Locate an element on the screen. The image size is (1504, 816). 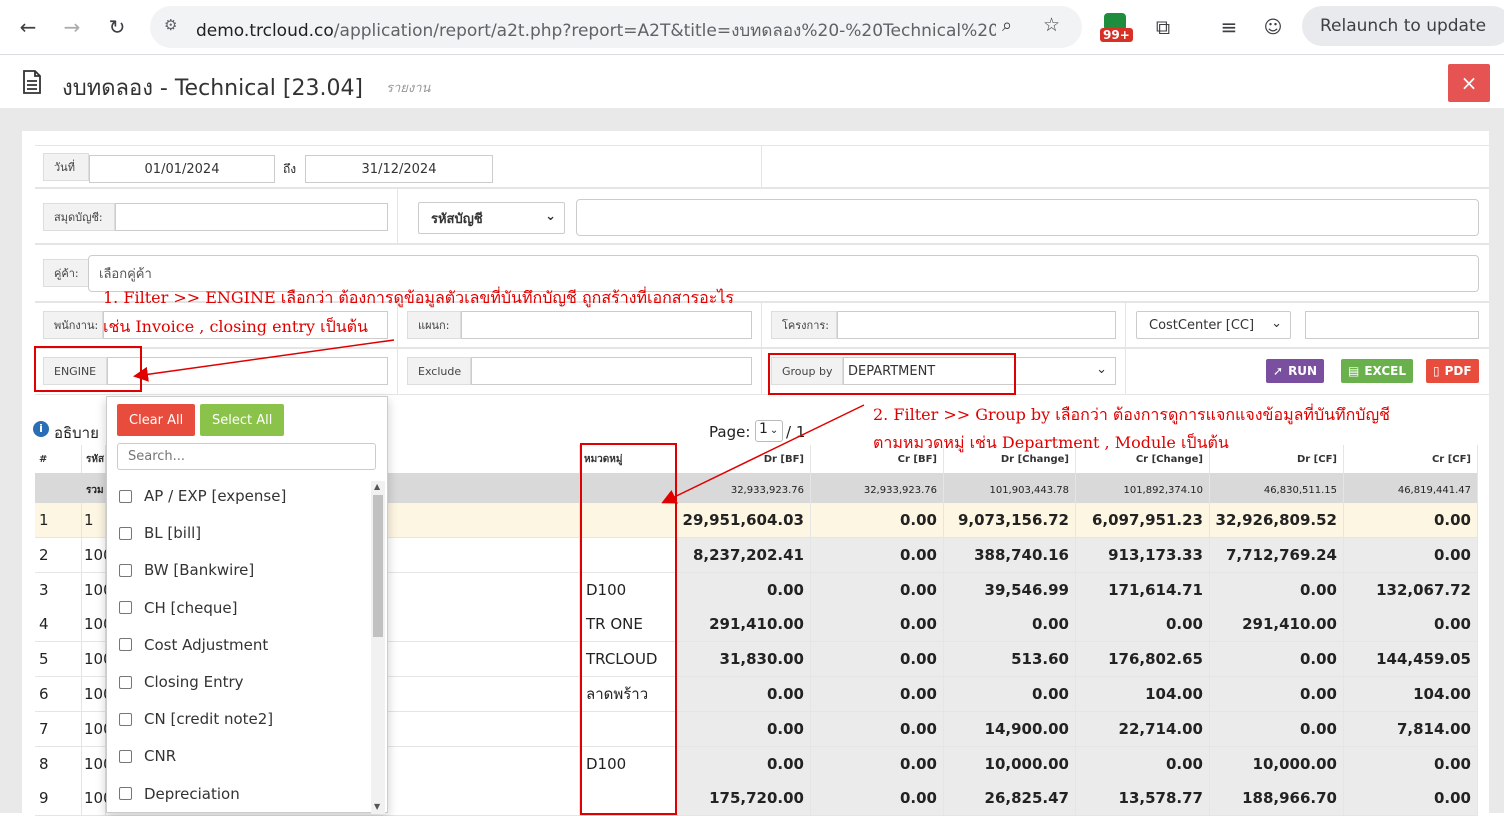
annotation-arrows is located at coordinates (499, 421).